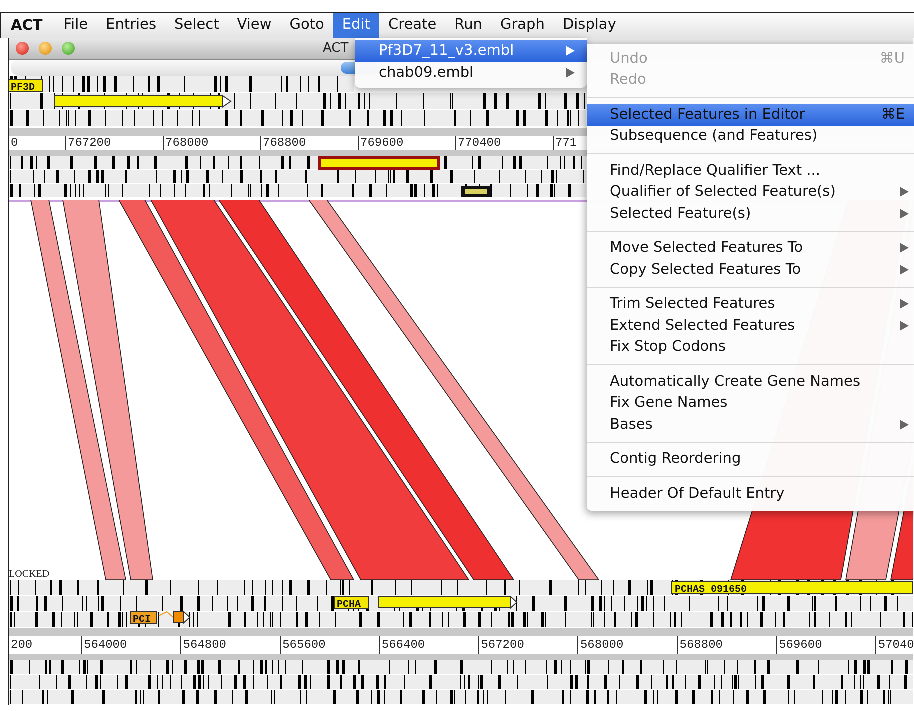 The width and height of the screenshot is (914, 711). What do you see at coordinates (26, 87) in the screenshot?
I see `feature-label: PF3D` at bounding box center [26, 87].